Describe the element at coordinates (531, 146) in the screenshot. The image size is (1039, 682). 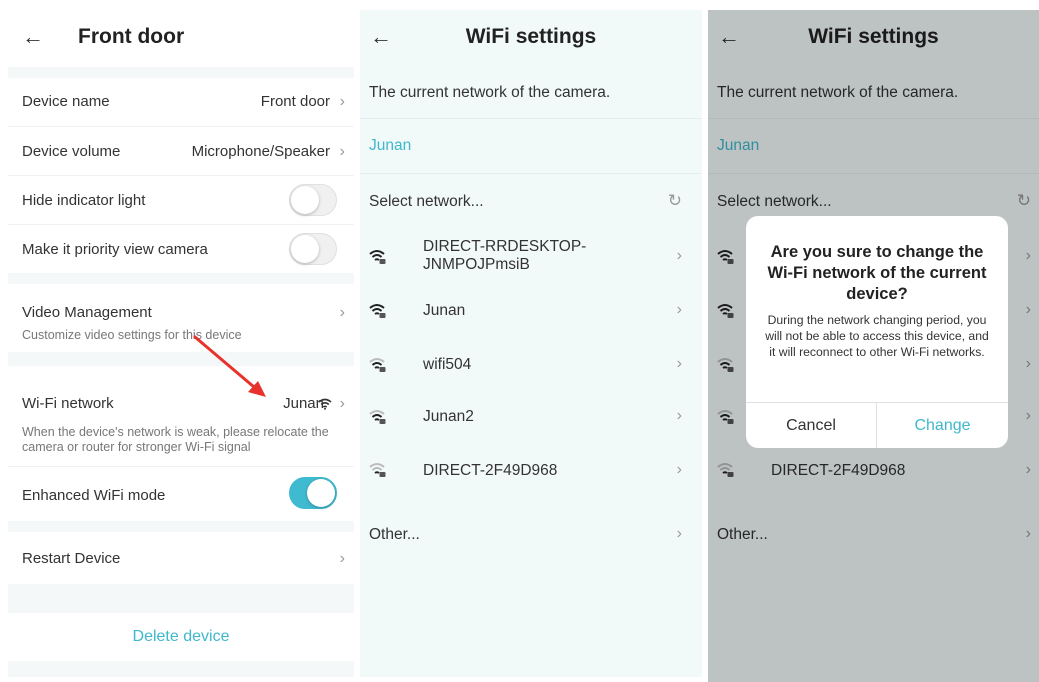
I see `current-network-row: Junan` at that location.